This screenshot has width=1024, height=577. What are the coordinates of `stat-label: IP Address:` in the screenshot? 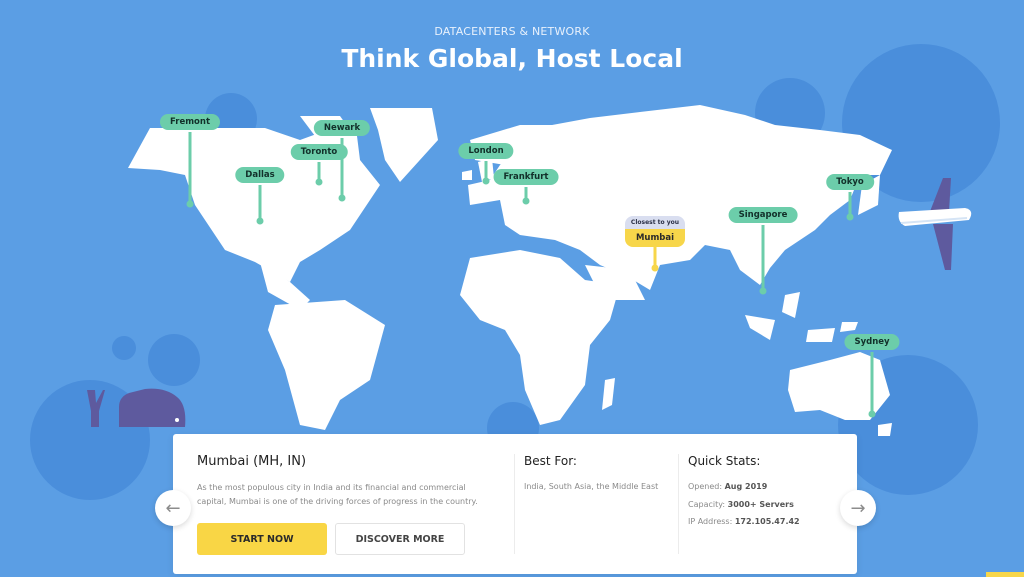 It's located at (710, 521).